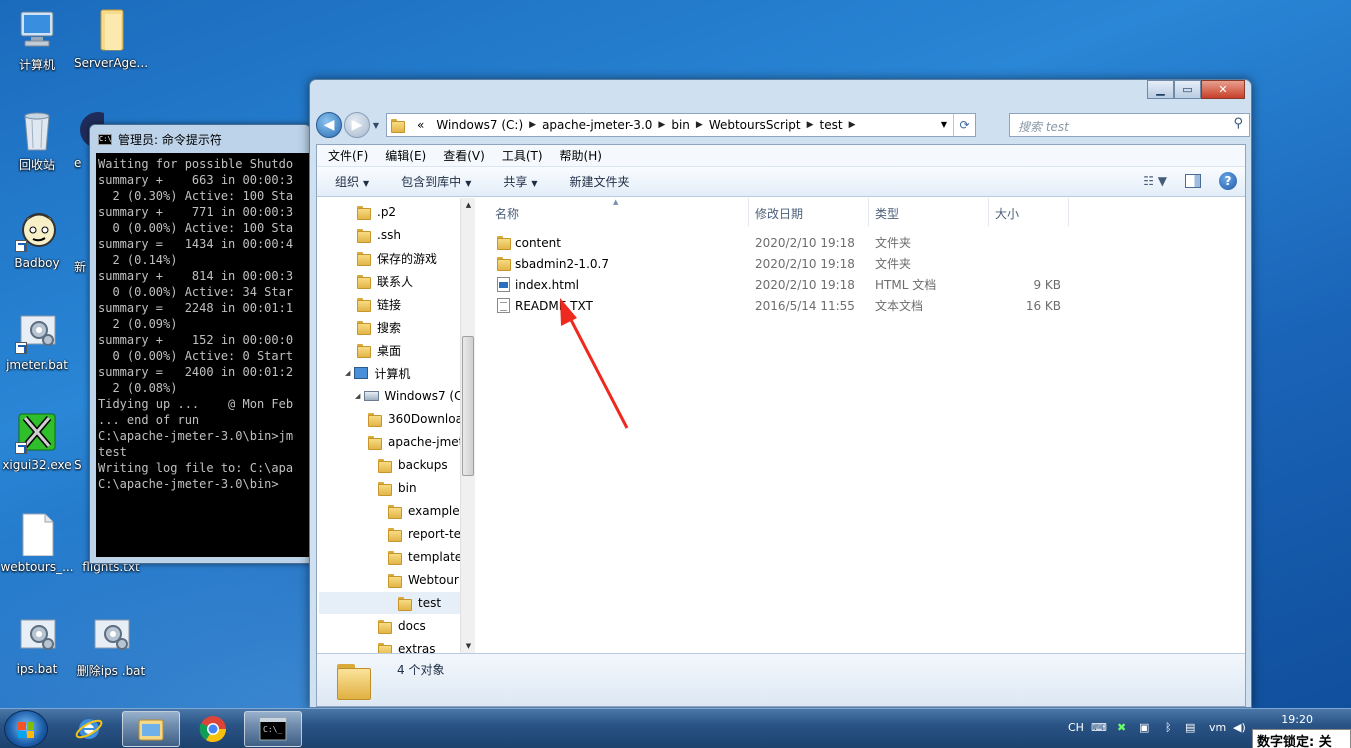 This screenshot has height=748, width=1351. I want to click on menu-help: 帮助(H), so click(578, 155).